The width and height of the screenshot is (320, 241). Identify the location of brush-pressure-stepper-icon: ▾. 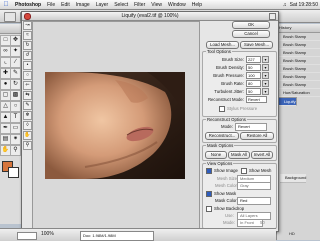
(265, 75).